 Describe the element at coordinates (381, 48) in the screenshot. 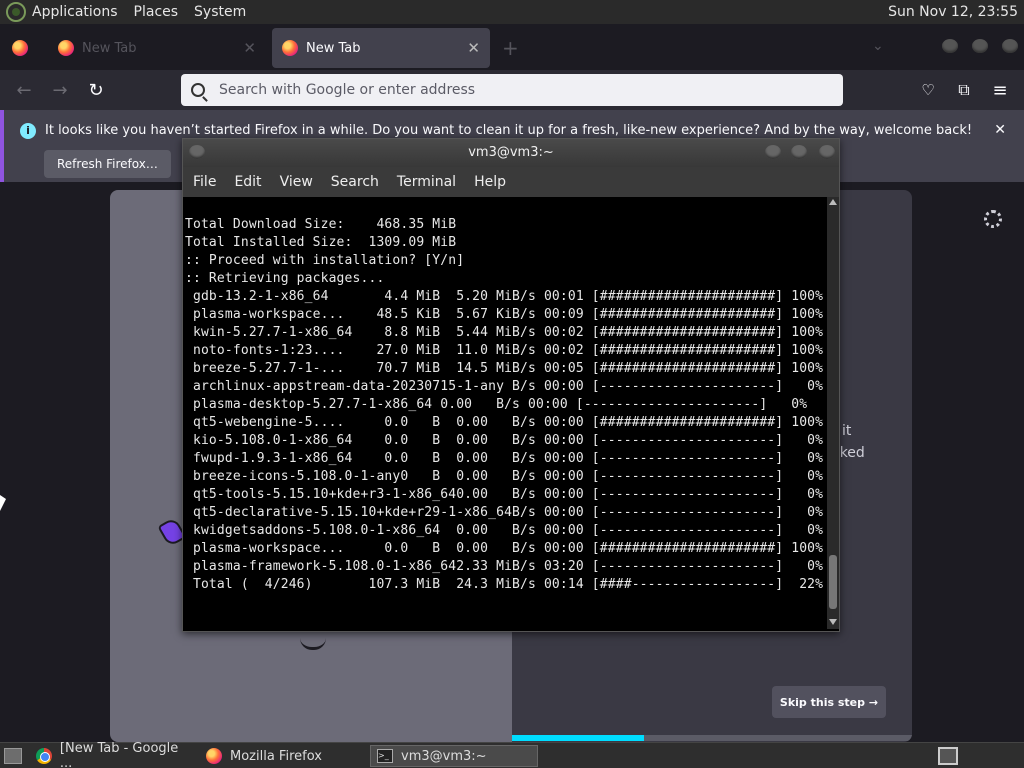

I see `tab-new-tab-active: New Tab ✕` at that location.